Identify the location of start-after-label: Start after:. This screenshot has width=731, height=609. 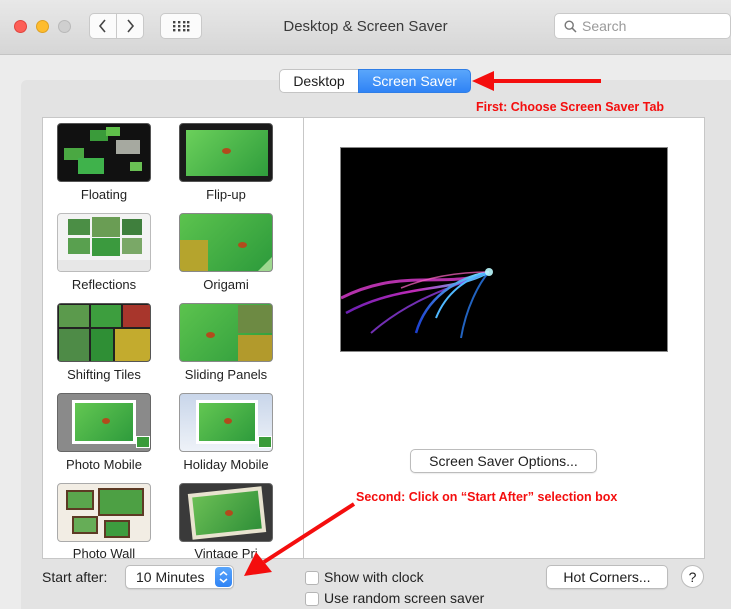
(75, 577).